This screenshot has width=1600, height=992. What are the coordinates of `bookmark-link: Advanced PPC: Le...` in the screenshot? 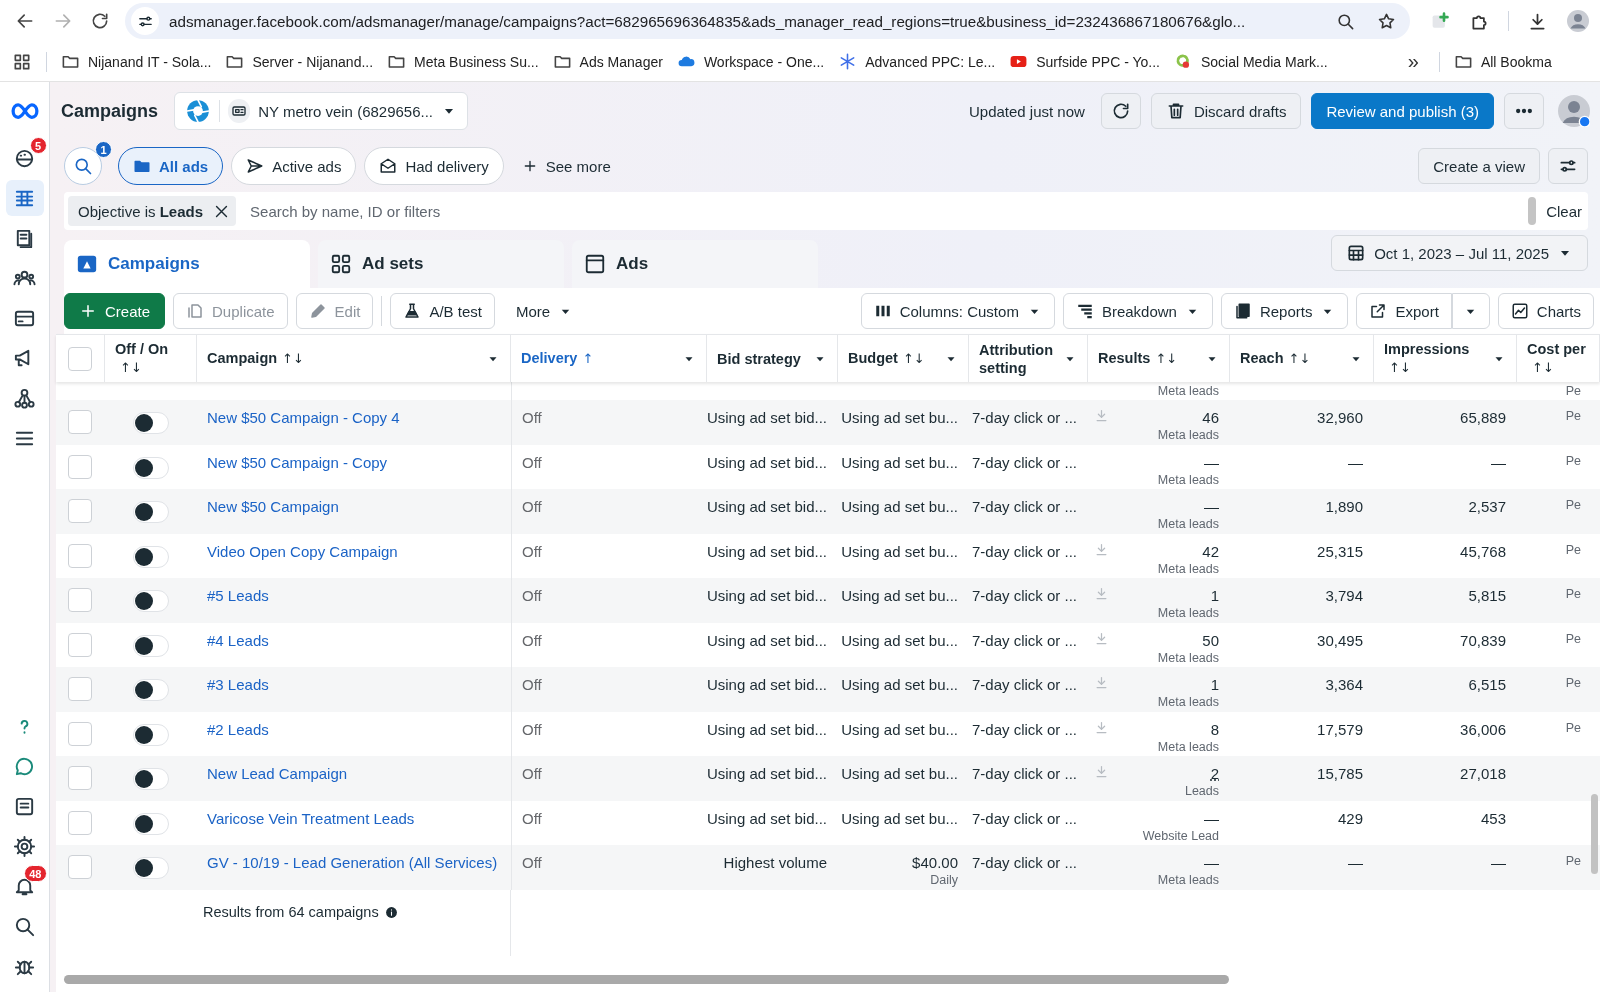 It's located at (917, 61).